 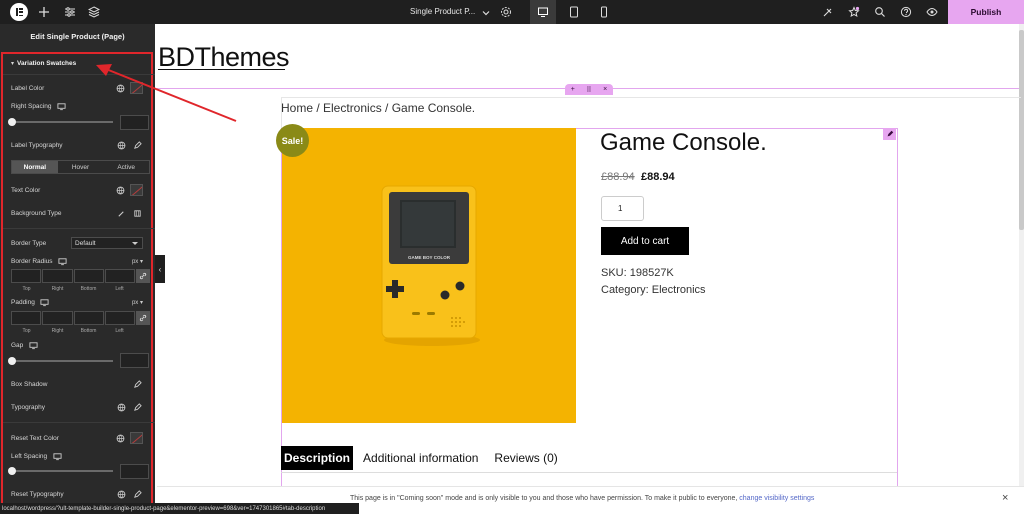 I want to click on label-typography-control: Label Typography, so click(x=77, y=145).